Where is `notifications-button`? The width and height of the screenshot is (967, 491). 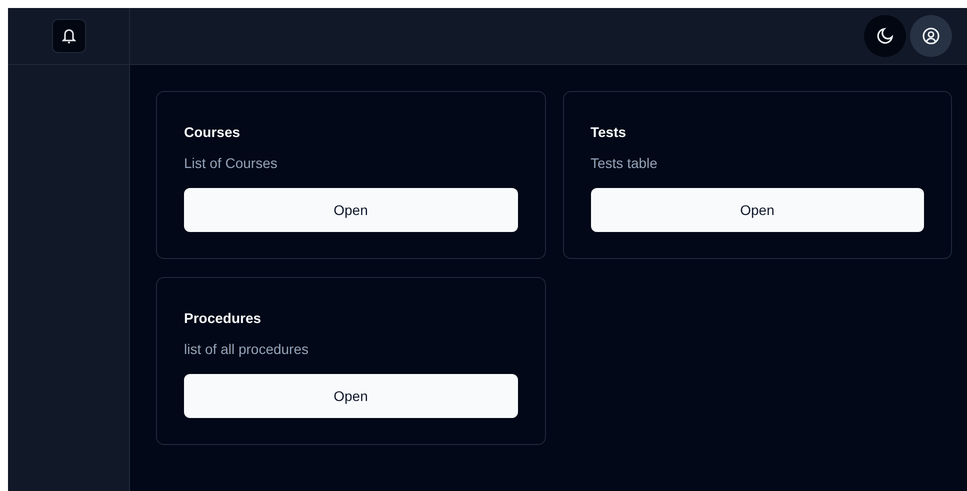
notifications-button is located at coordinates (69, 36).